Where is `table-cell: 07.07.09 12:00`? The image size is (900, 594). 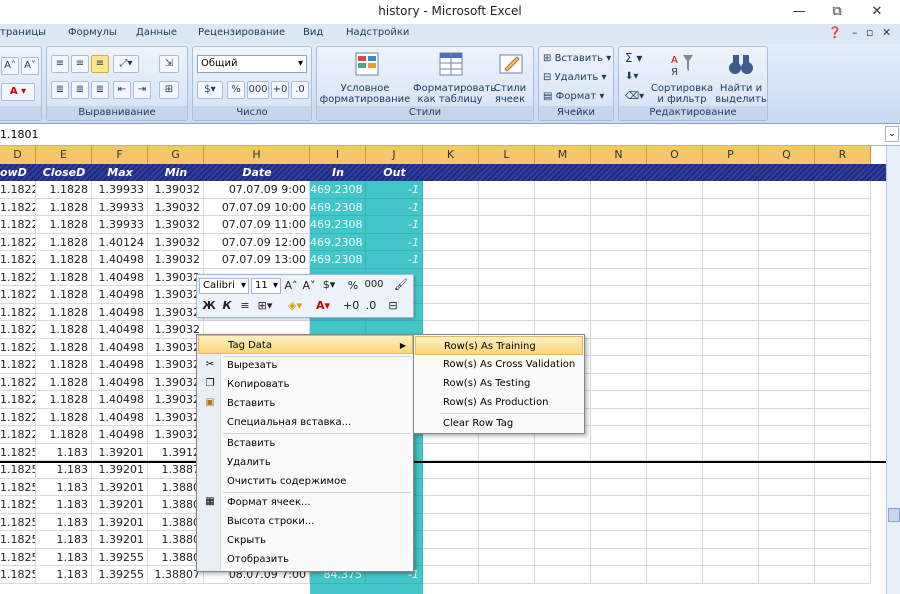 table-cell: 07.07.09 12:00 is located at coordinates (257, 242).